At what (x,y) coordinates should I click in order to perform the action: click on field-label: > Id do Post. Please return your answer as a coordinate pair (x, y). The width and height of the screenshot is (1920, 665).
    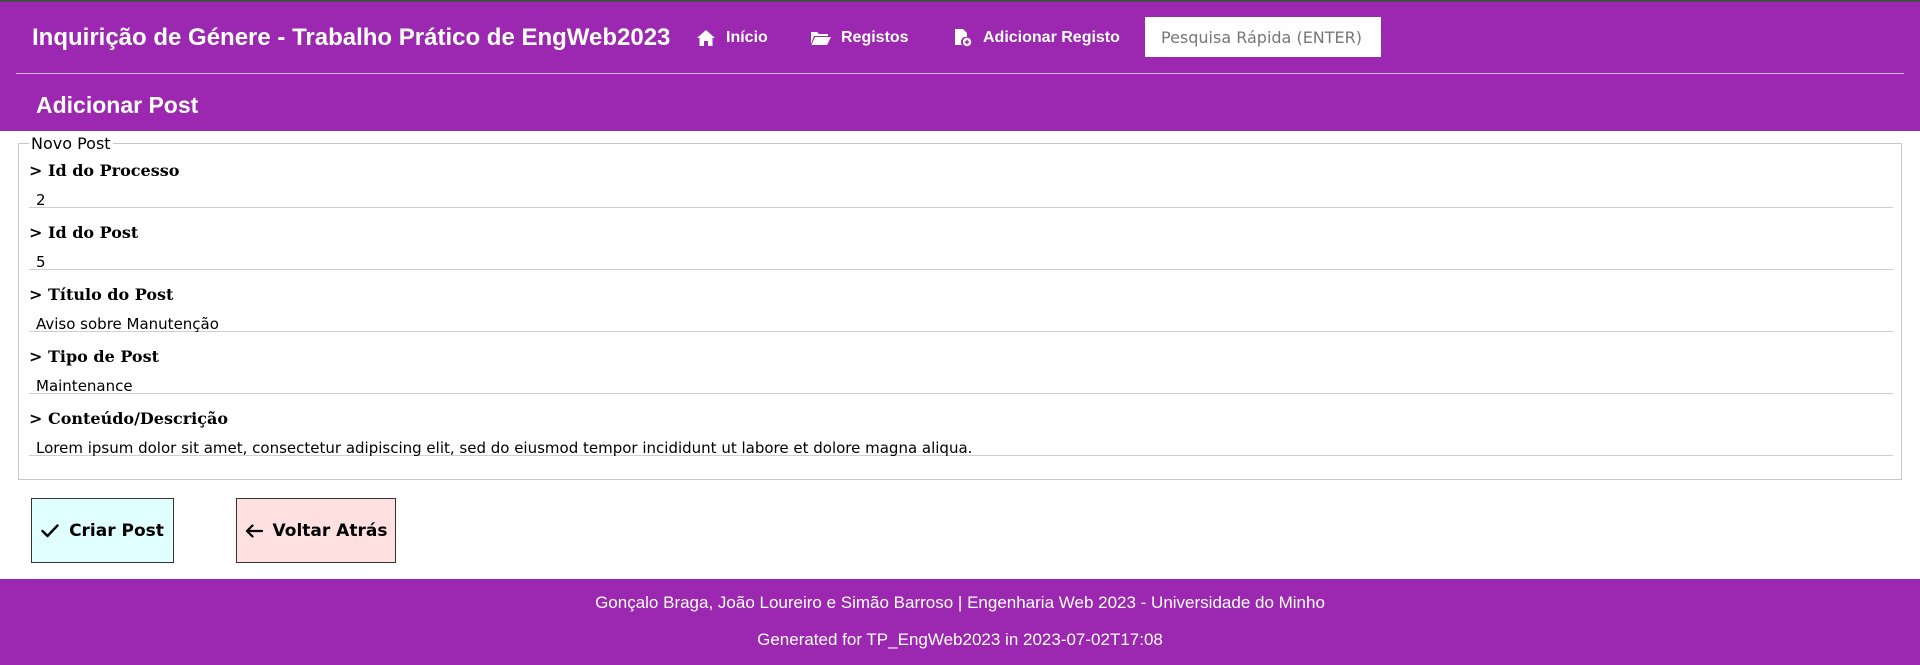
    Looking at the image, I should click on (84, 232).